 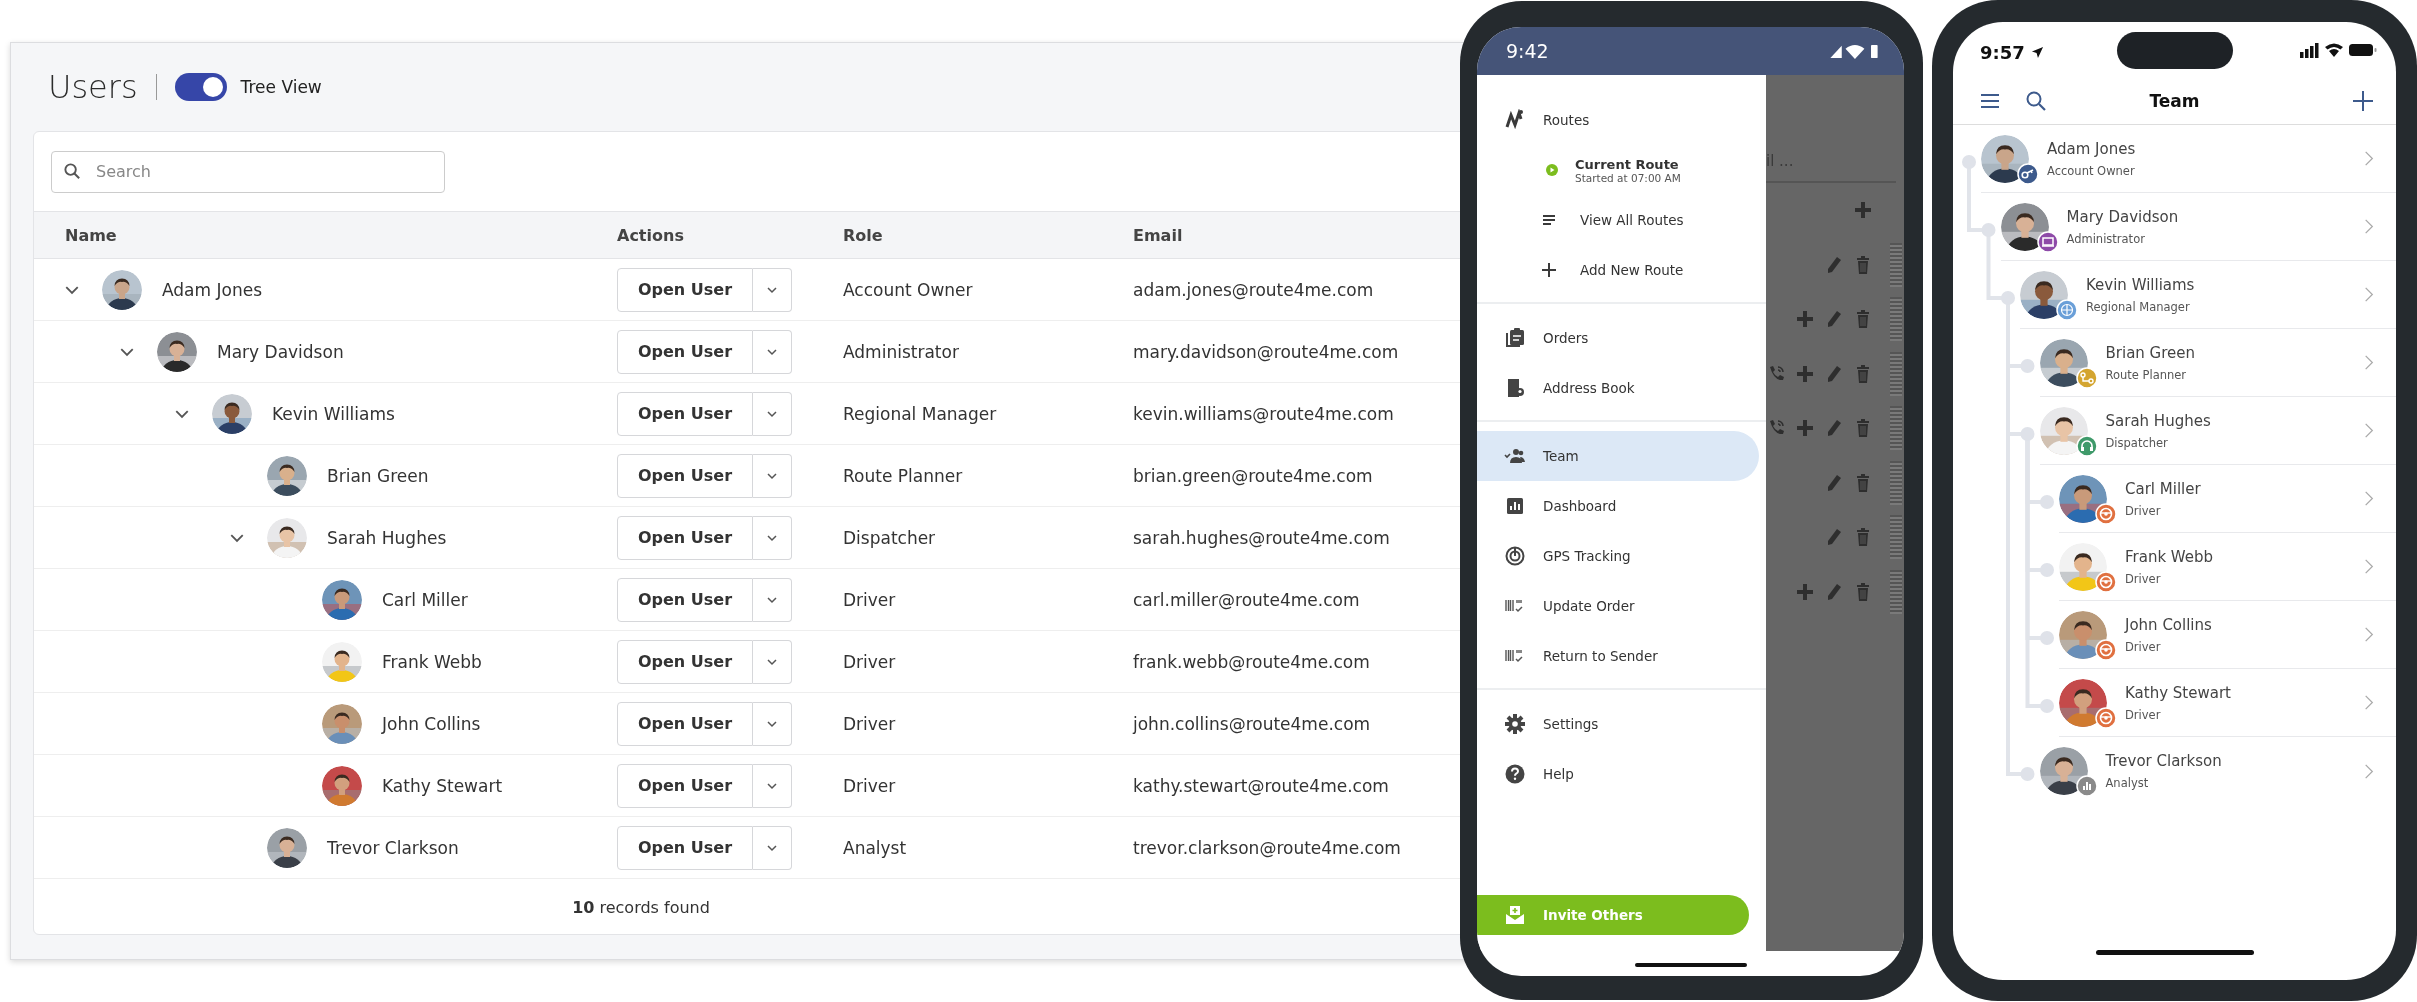 I want to click on member-name: Adam Jones, so click(x=2092, y=148).